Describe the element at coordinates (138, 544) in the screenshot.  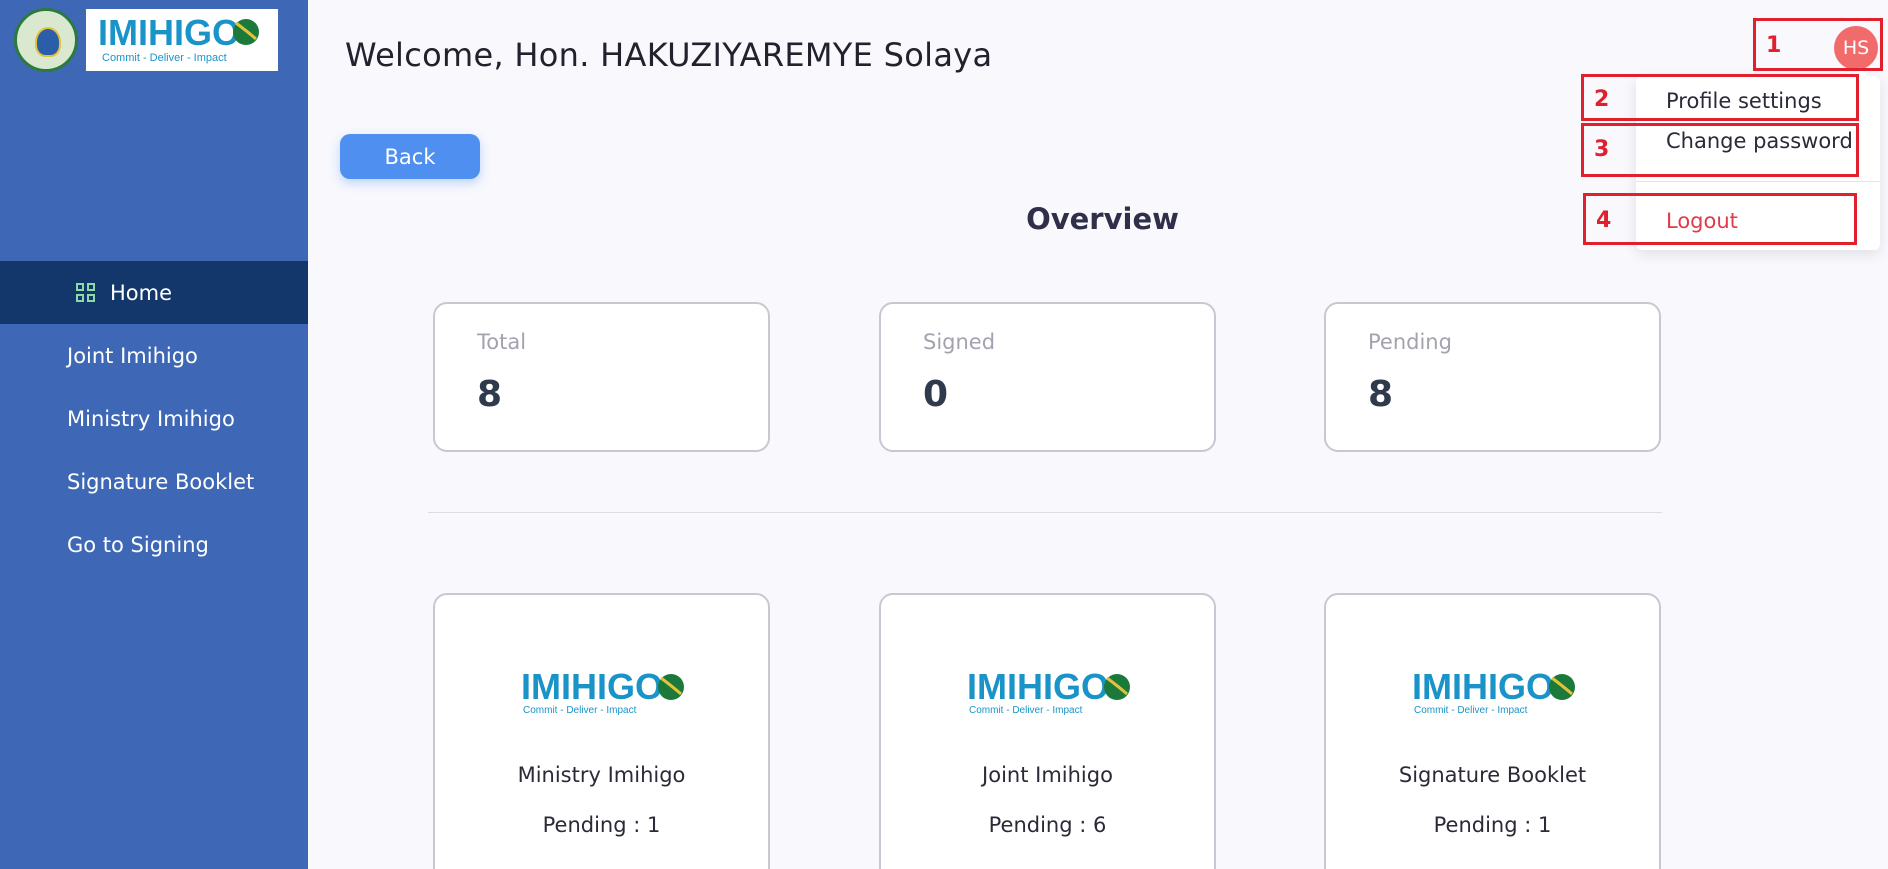
I see `sidebar-item-label: Go to Signing` at that location.